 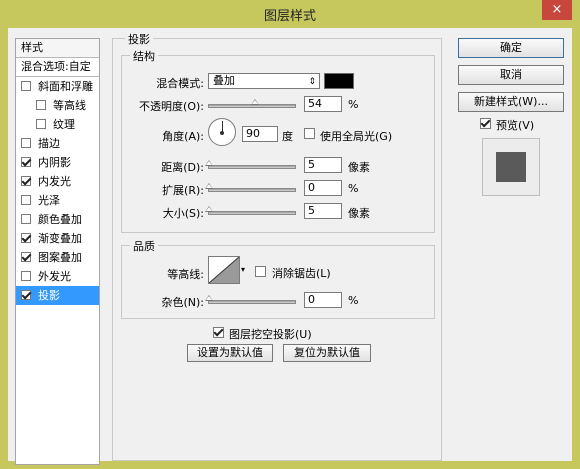 What do you see at coordinates (515, 125) in the screenshot?
I see `preview-label: 预览(V)` at bounding box center [515, 125].